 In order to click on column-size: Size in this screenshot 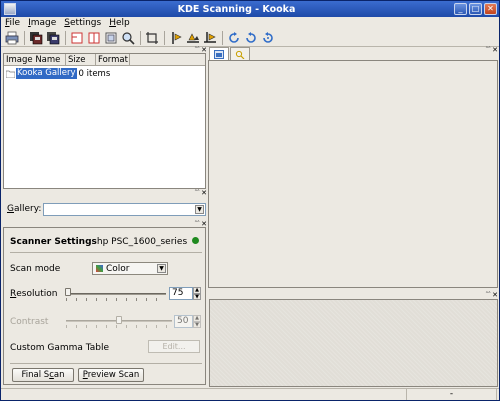, I will do `click(81, 59)`.